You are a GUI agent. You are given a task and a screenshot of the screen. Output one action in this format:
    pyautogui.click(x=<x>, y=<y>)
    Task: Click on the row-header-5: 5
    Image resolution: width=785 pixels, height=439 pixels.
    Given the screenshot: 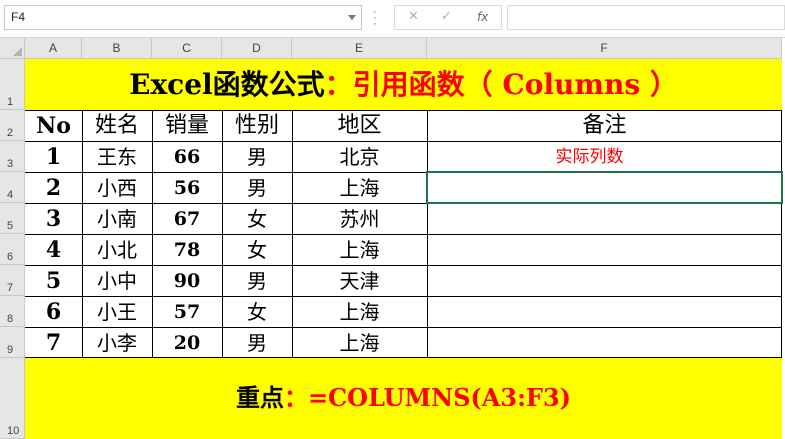 What is the action you would take?
    pyautogui.click(x=12, y=218)
    